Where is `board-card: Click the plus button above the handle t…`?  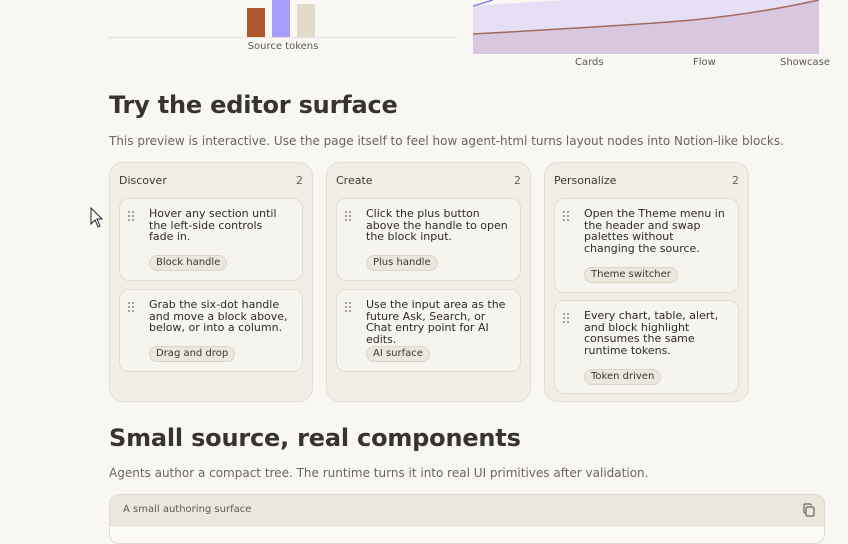 board-card: Click the plus button above the handle t… is located at coordinates (428, 239).